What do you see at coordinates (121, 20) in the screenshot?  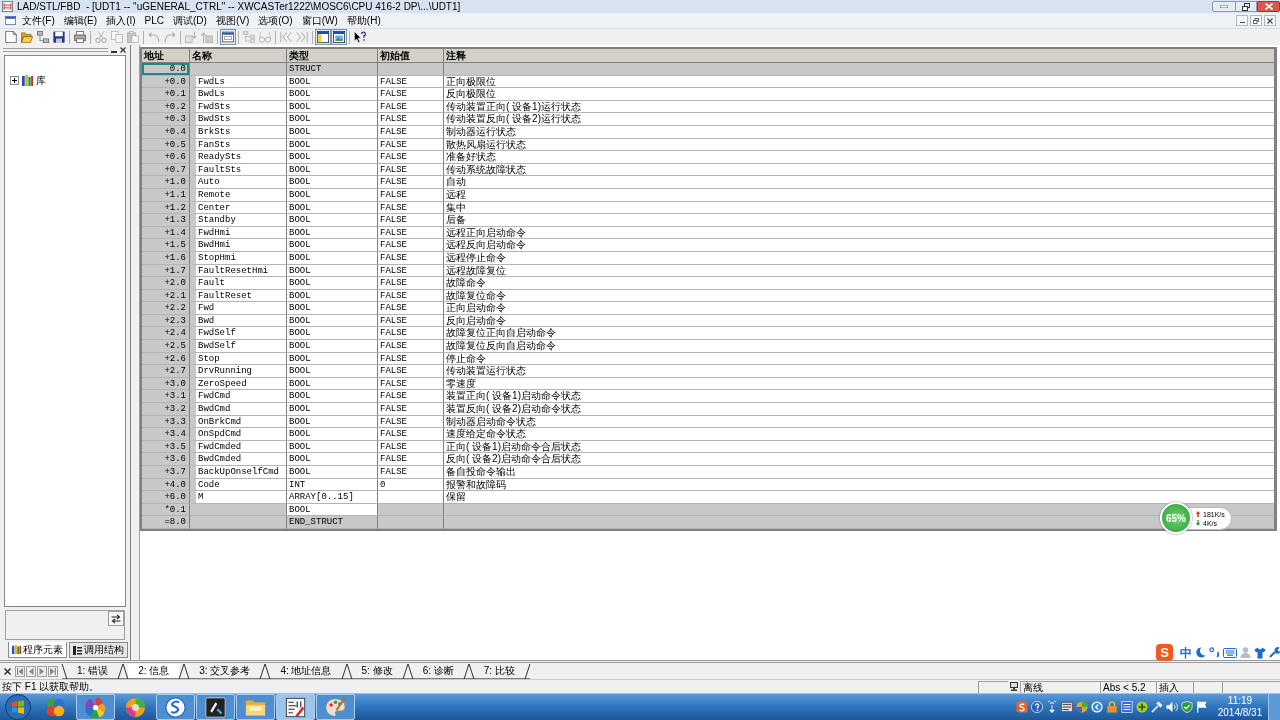 I see `menu-item: 插入(I)` at bounding box center [121, 20].